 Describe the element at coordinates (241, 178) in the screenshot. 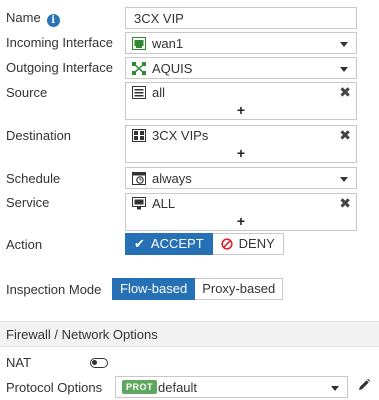

I see `schedule-select: always` at that location.